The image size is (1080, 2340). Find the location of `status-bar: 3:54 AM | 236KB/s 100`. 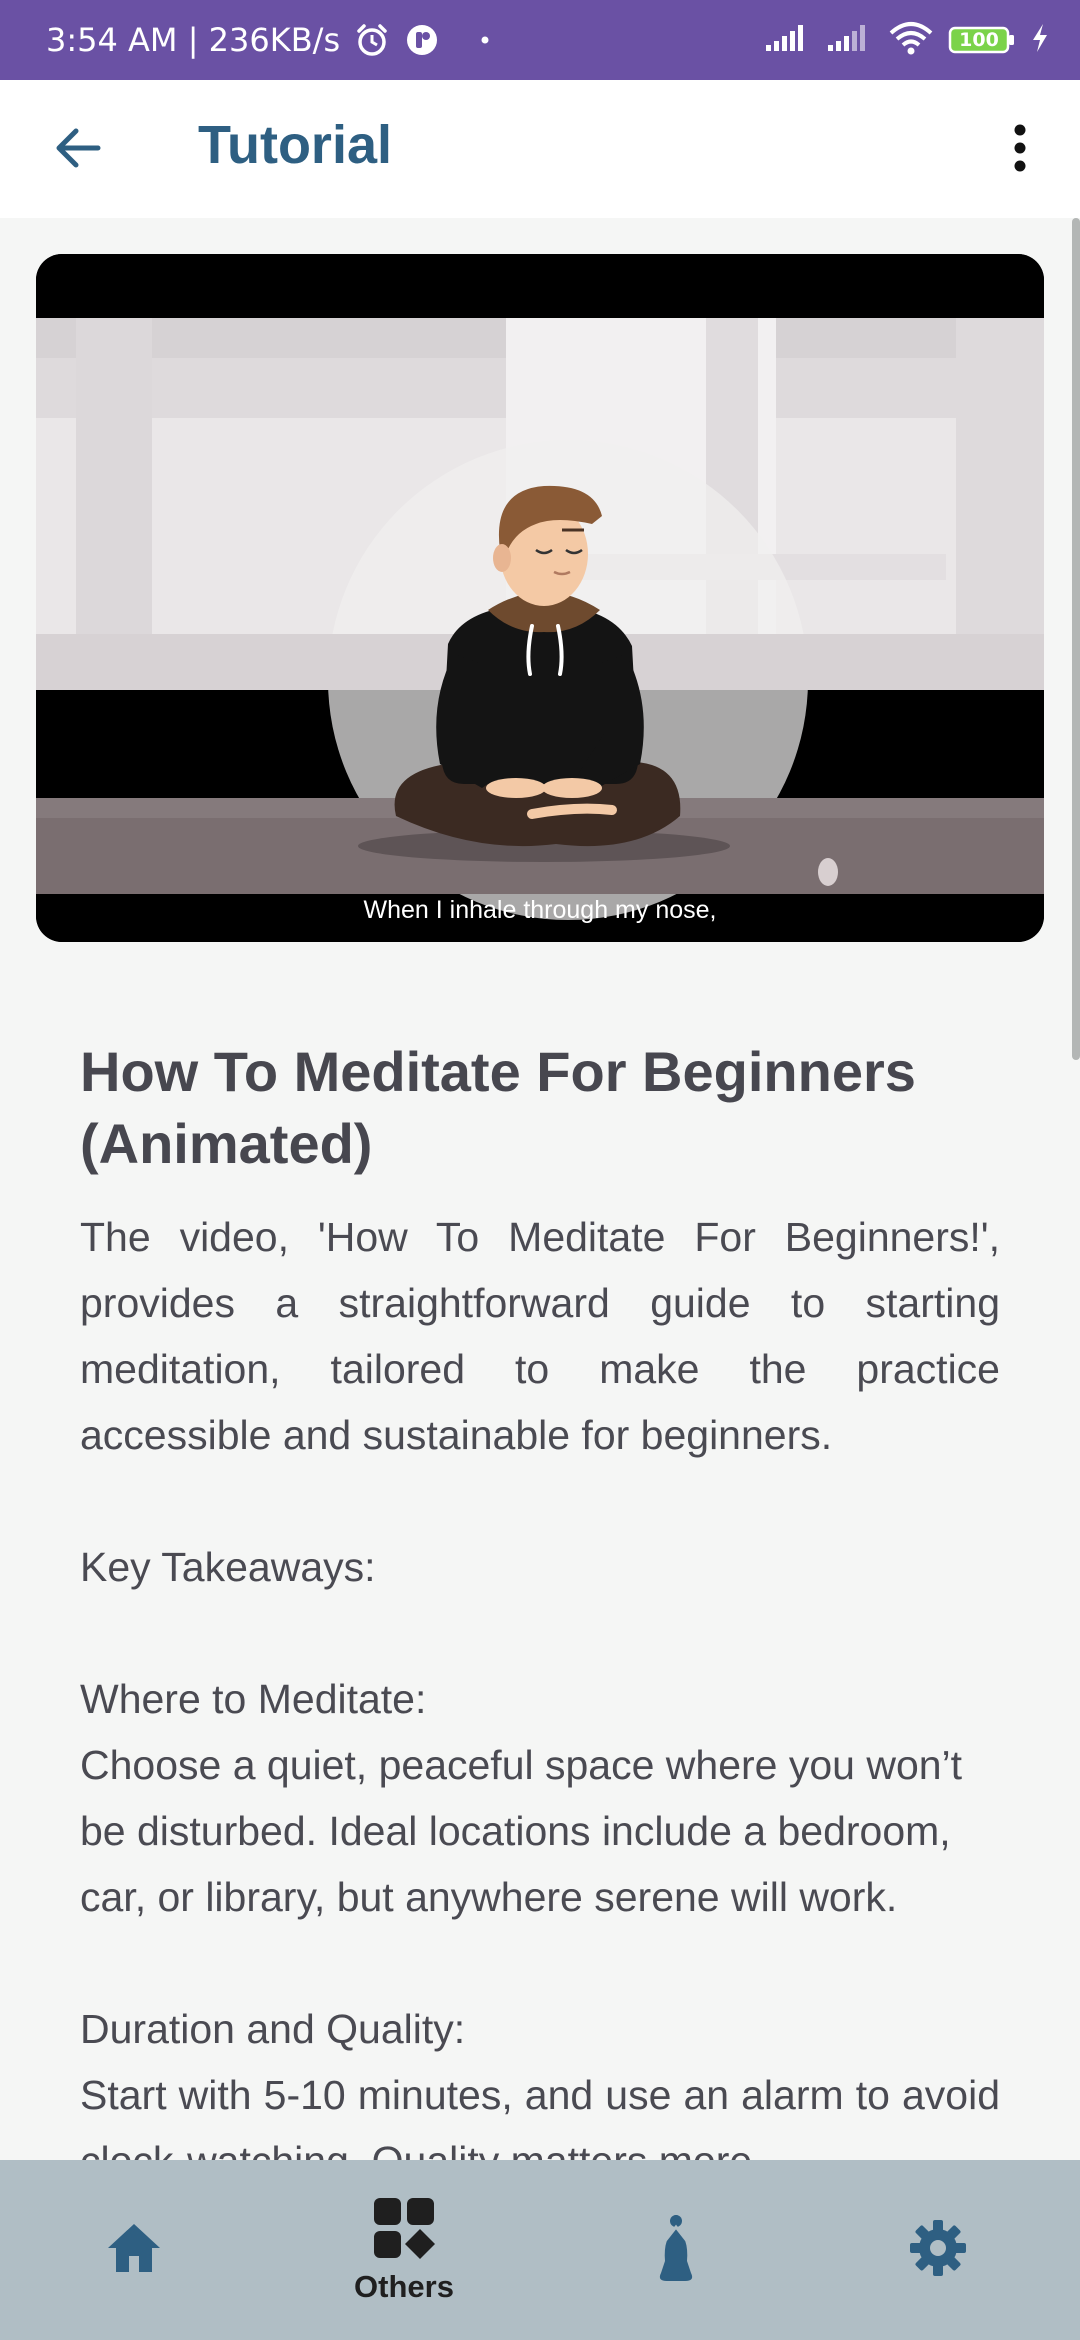

status-bar: 3:54 AM | 236KB/s 100 is located at coordinates (540, 40).